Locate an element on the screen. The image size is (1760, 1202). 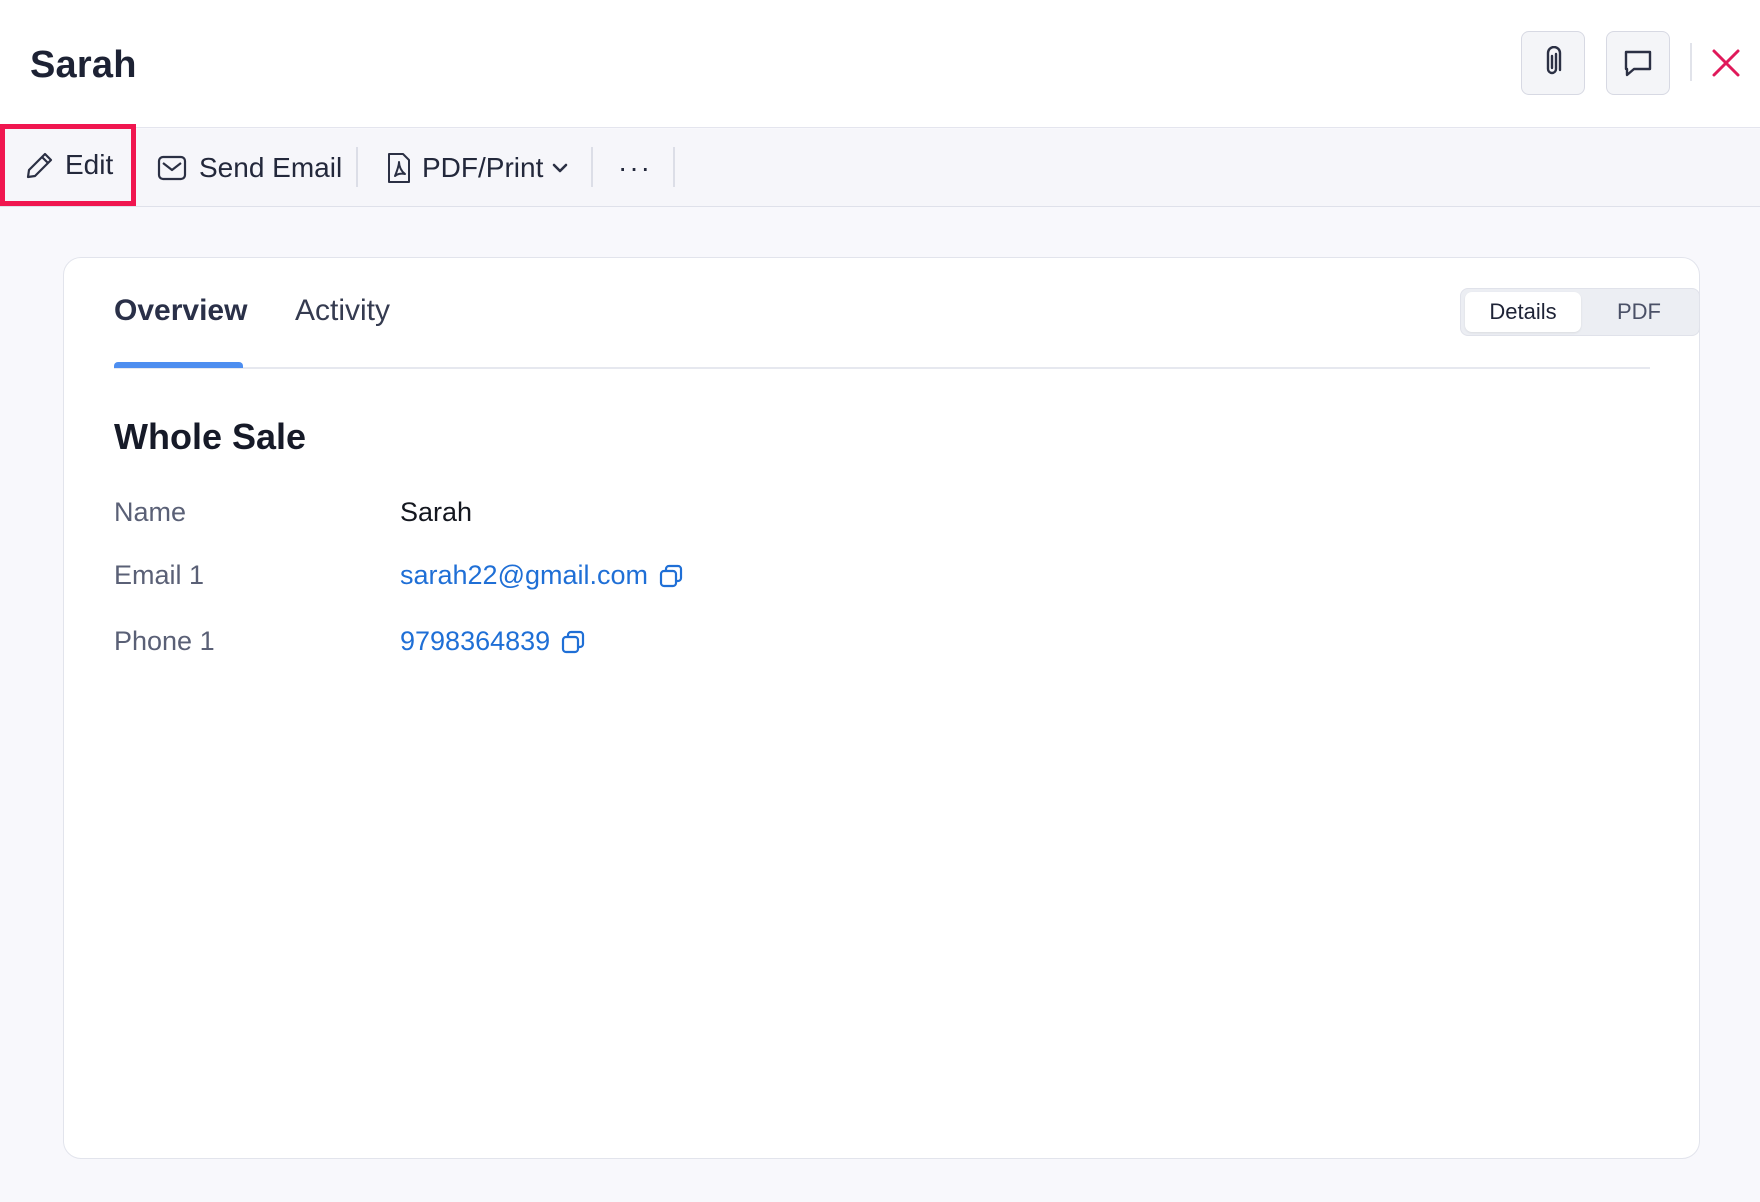
edit-button: Edit is located at coordinates (68, 165).